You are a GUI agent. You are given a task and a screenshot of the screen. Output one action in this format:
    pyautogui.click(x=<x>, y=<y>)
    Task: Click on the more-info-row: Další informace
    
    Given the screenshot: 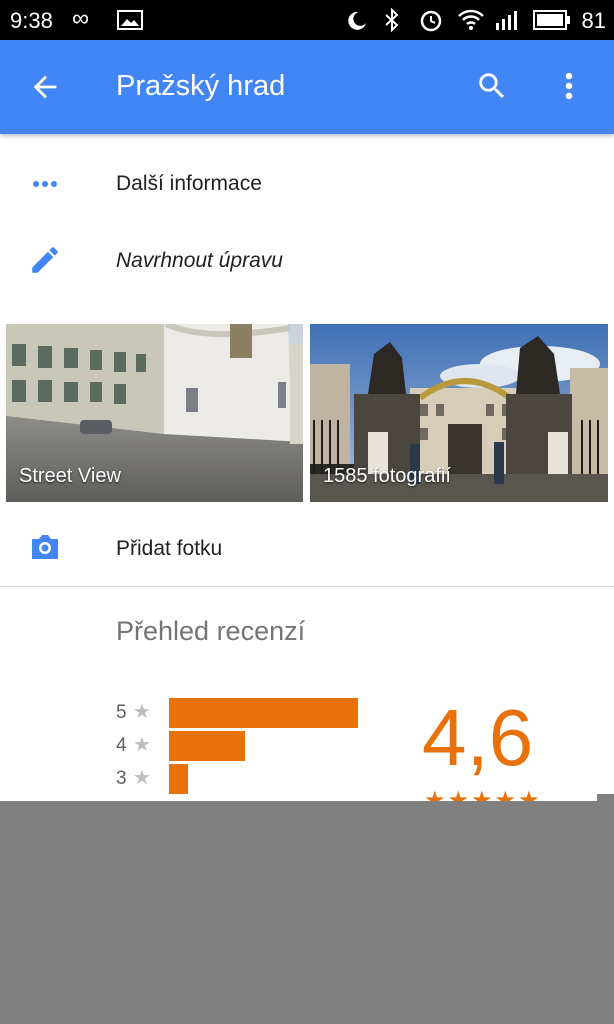 What is the action you would take?
    pyautogui.click(x=307, y=184)
    